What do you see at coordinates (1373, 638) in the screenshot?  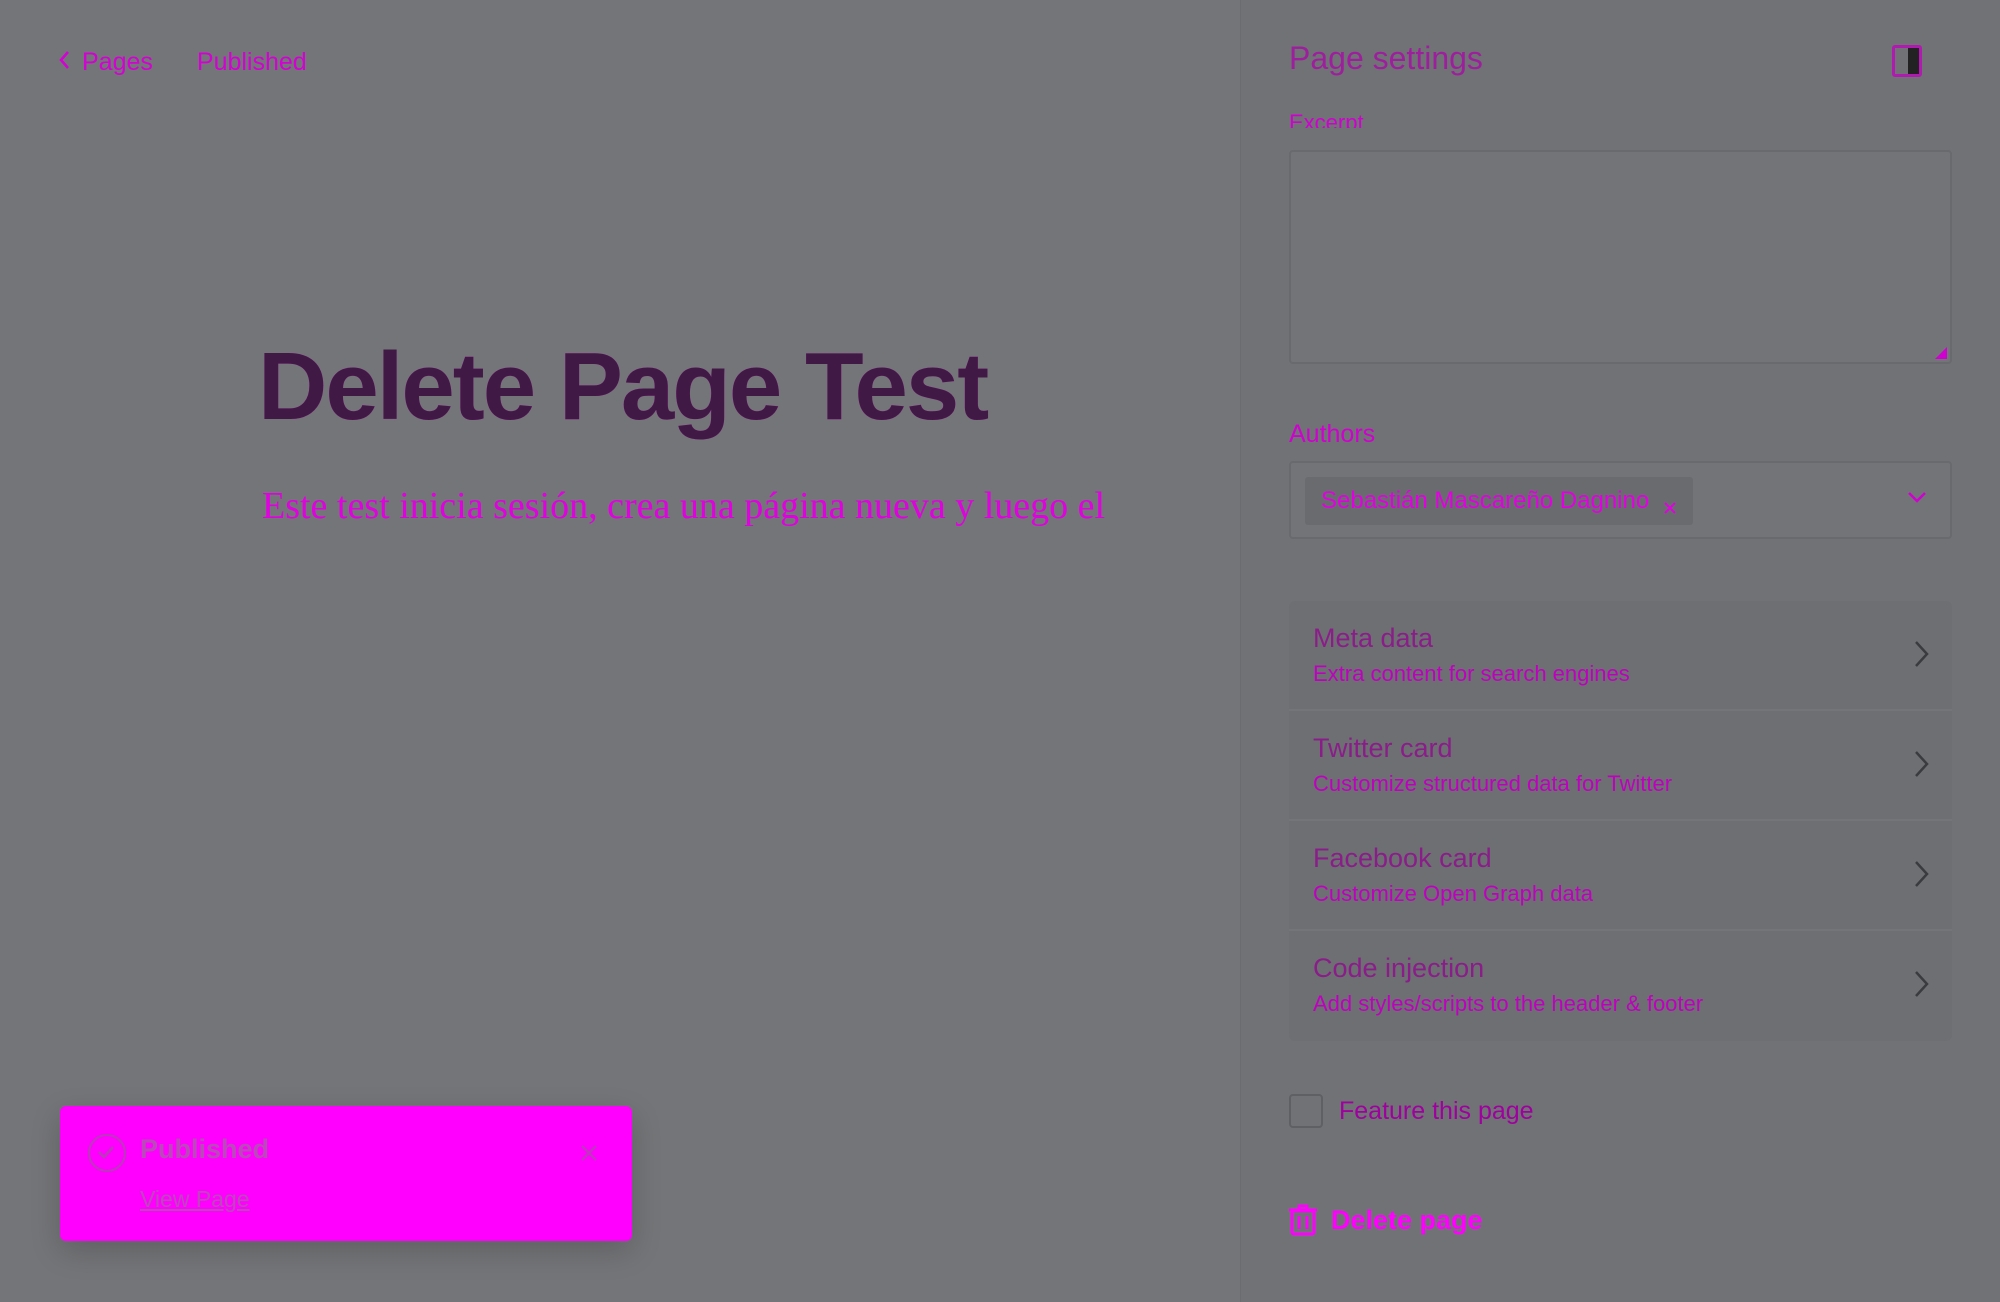 I see `item-title: Meta data` at bounding box center [1373, 638].